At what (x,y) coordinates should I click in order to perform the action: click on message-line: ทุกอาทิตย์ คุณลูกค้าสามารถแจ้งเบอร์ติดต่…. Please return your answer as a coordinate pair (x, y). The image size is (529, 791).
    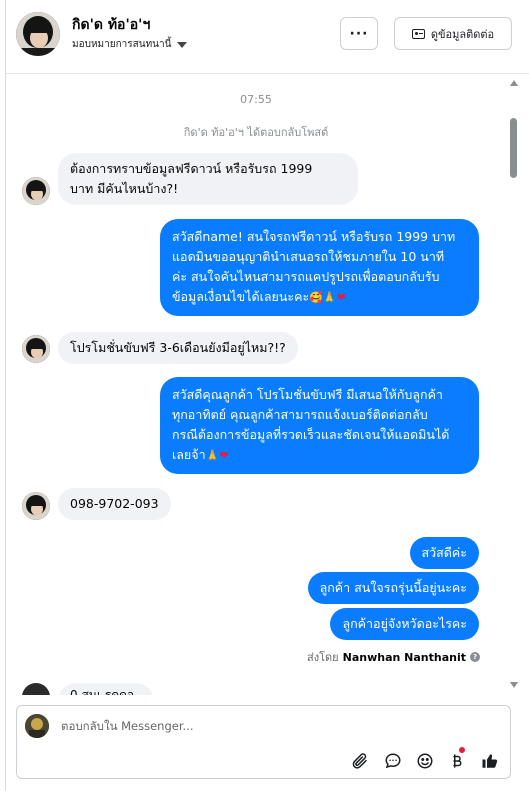
    Looking at the image, I should click on (300, 414).